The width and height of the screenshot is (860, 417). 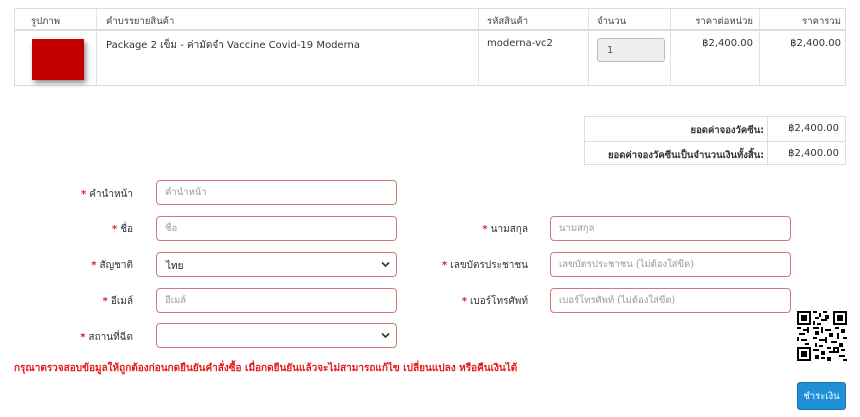 What do you see at coordinates (509, 229) in the screenshot?
I see `last-name-label-text: นามสกุล` at bounding box center [509, 229].